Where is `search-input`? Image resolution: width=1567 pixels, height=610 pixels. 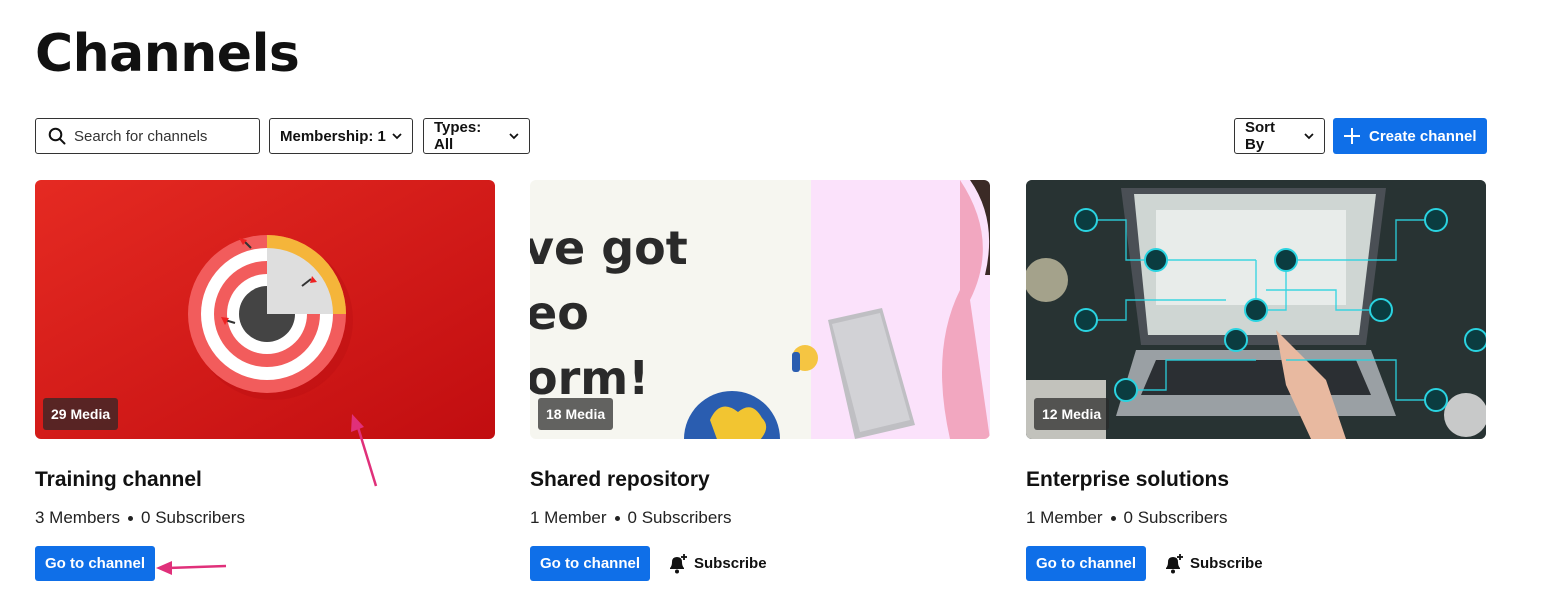
search-input is located at coordinates (159, 136).